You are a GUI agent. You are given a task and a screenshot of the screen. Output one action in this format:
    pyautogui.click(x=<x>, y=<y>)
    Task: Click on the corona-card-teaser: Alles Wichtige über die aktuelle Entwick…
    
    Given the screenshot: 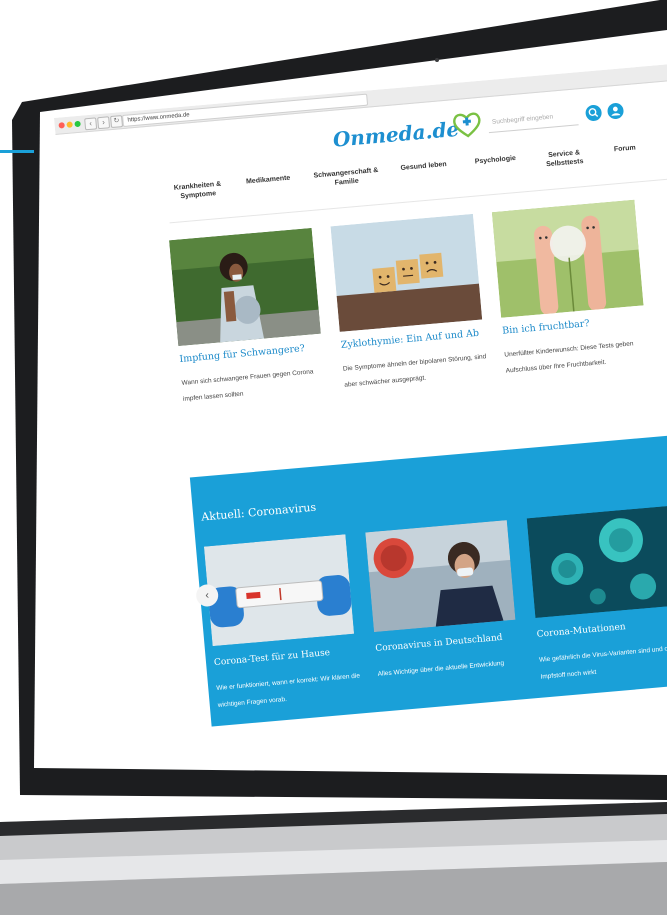 What is the action you would take?
    pyautogui.click(x=441, y=668)
    